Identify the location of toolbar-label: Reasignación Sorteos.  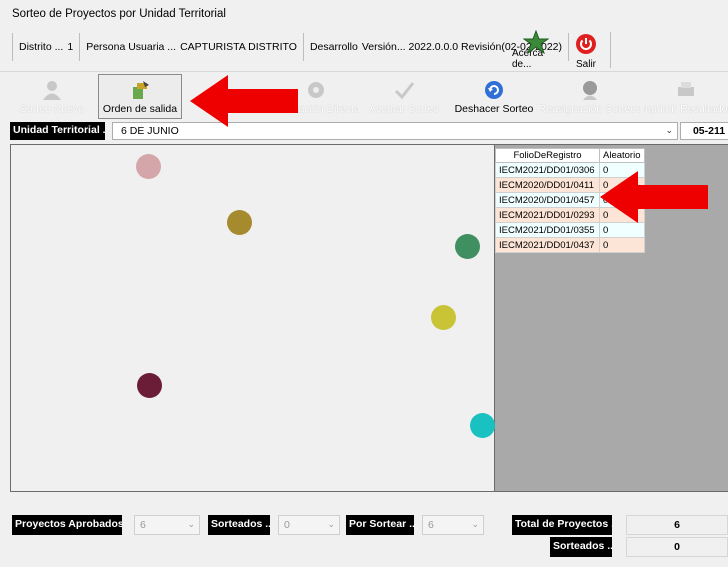
(590, 109).